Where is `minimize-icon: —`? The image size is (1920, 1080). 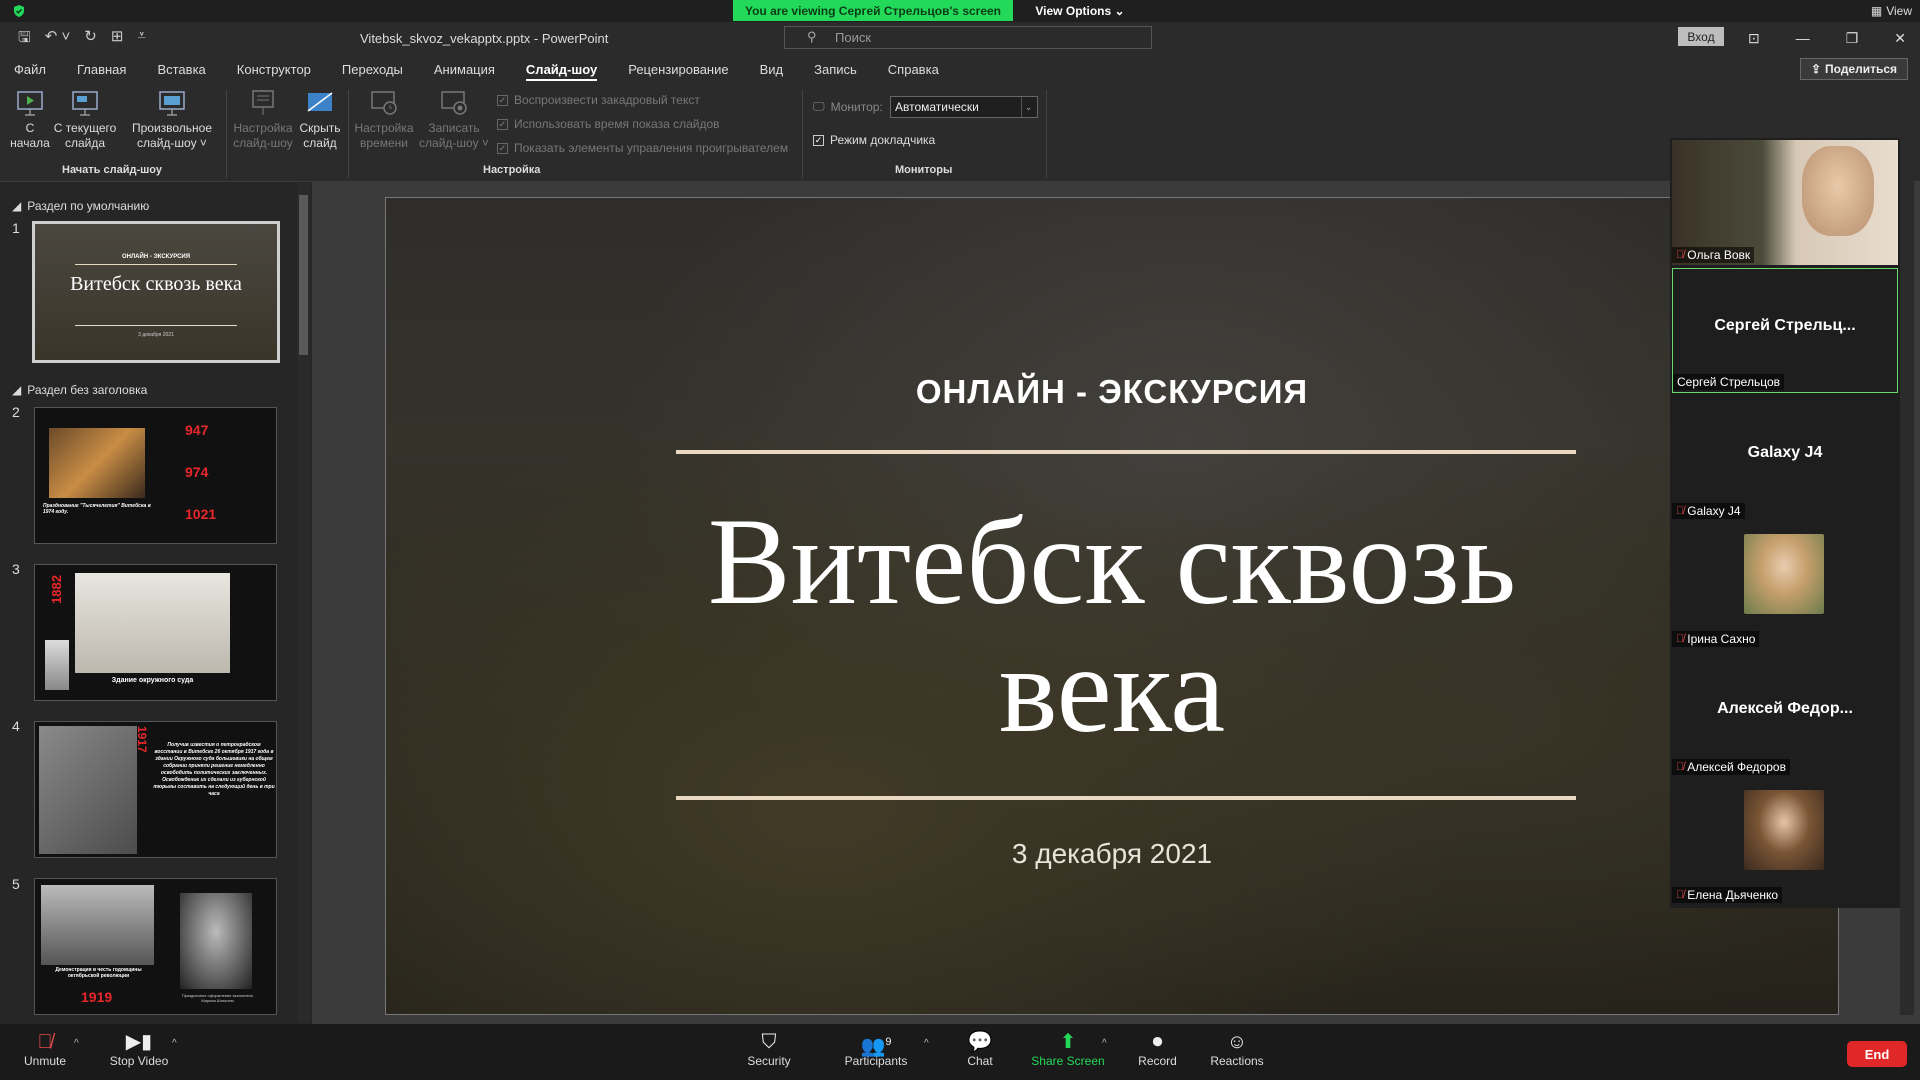 minimize-icon: — is located at coordinates (1803, 38).